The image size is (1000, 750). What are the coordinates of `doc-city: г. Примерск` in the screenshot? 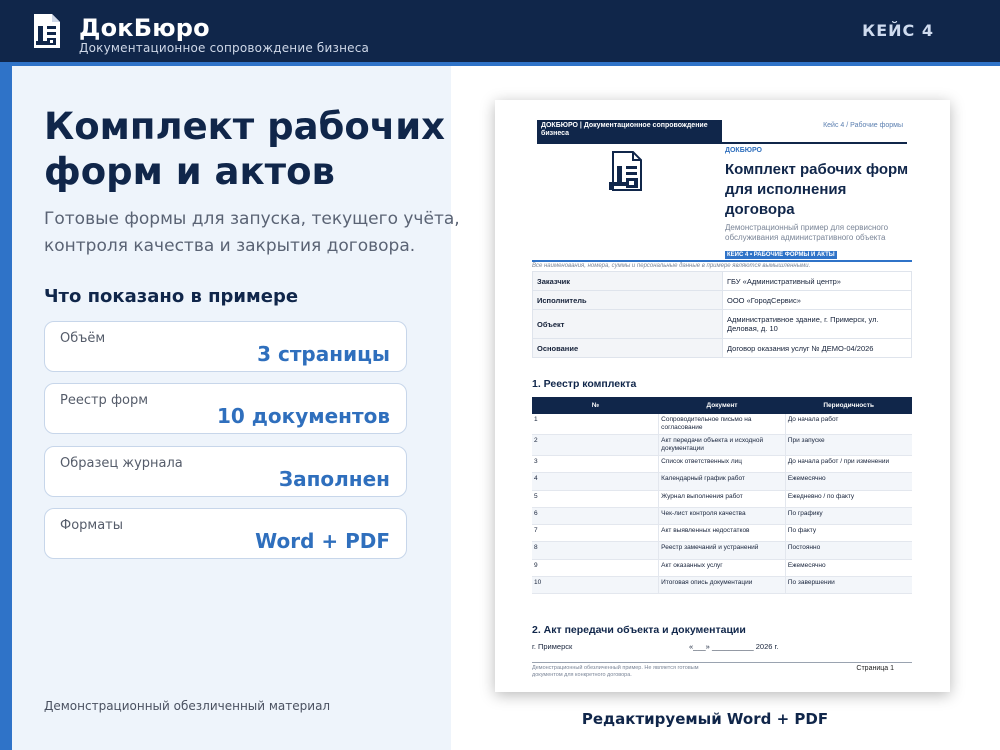 It's located at (552, 646).